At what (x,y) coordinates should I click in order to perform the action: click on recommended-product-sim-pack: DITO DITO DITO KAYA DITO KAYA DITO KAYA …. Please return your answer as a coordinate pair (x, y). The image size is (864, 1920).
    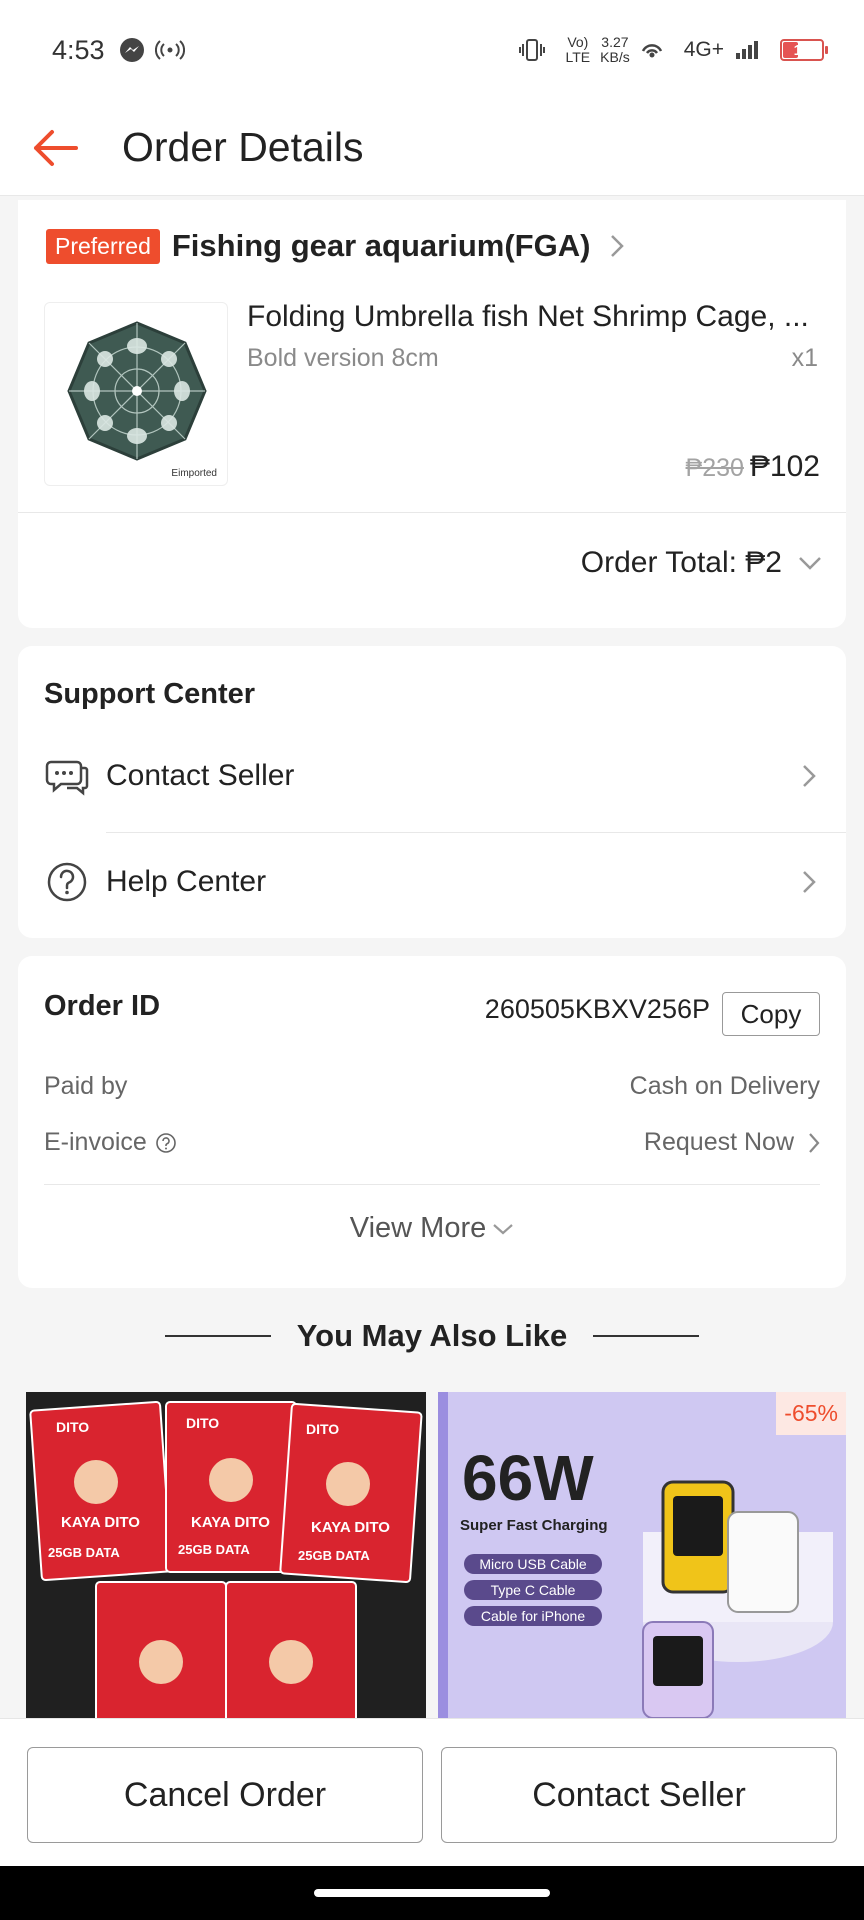
    Looking at the image, I should click on (226, 1555).